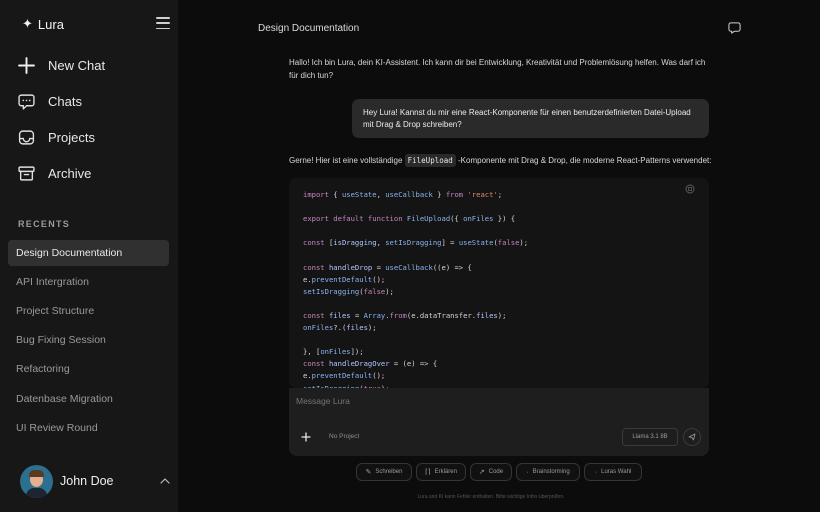  Describe the element at coordinates (36, 481) in the screenshot. I see `avatar` at that location.